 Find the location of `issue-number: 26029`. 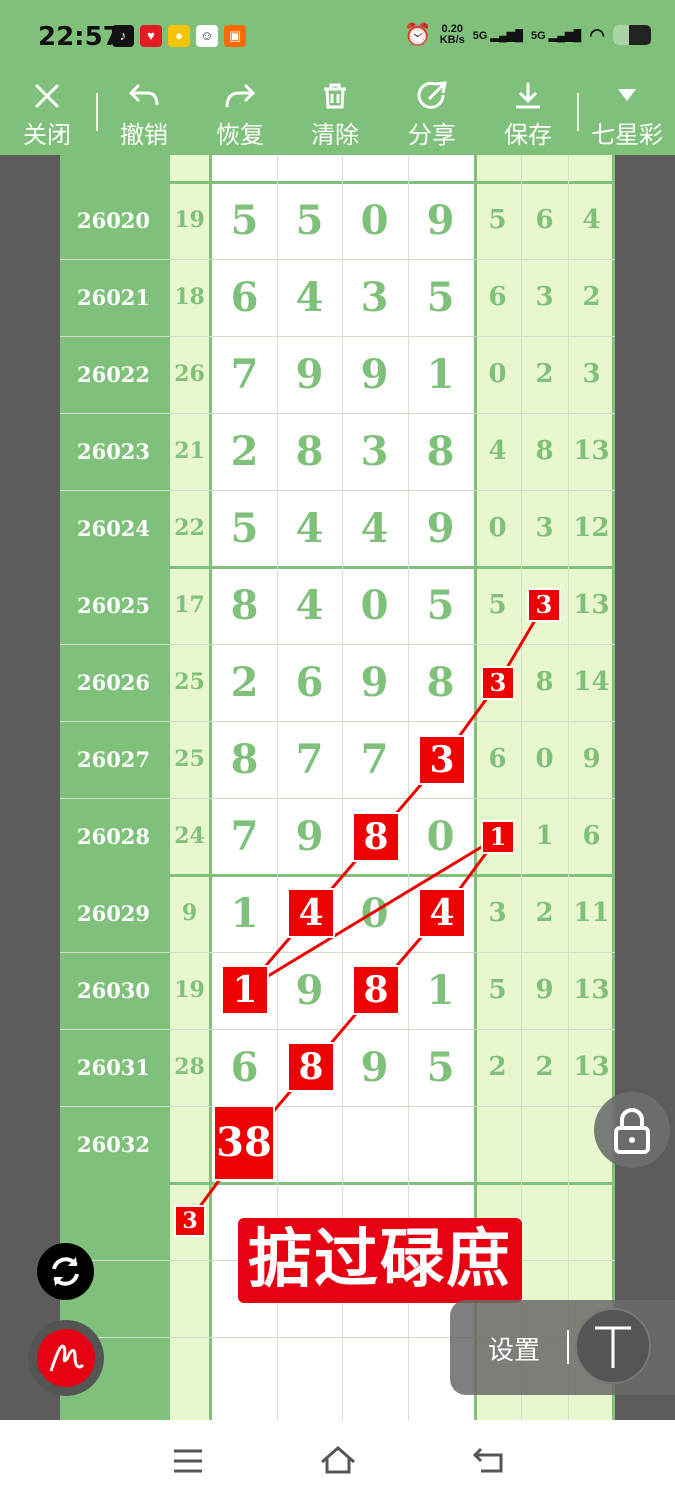

issue-number: 26029 is located at coordinates (113, 913).